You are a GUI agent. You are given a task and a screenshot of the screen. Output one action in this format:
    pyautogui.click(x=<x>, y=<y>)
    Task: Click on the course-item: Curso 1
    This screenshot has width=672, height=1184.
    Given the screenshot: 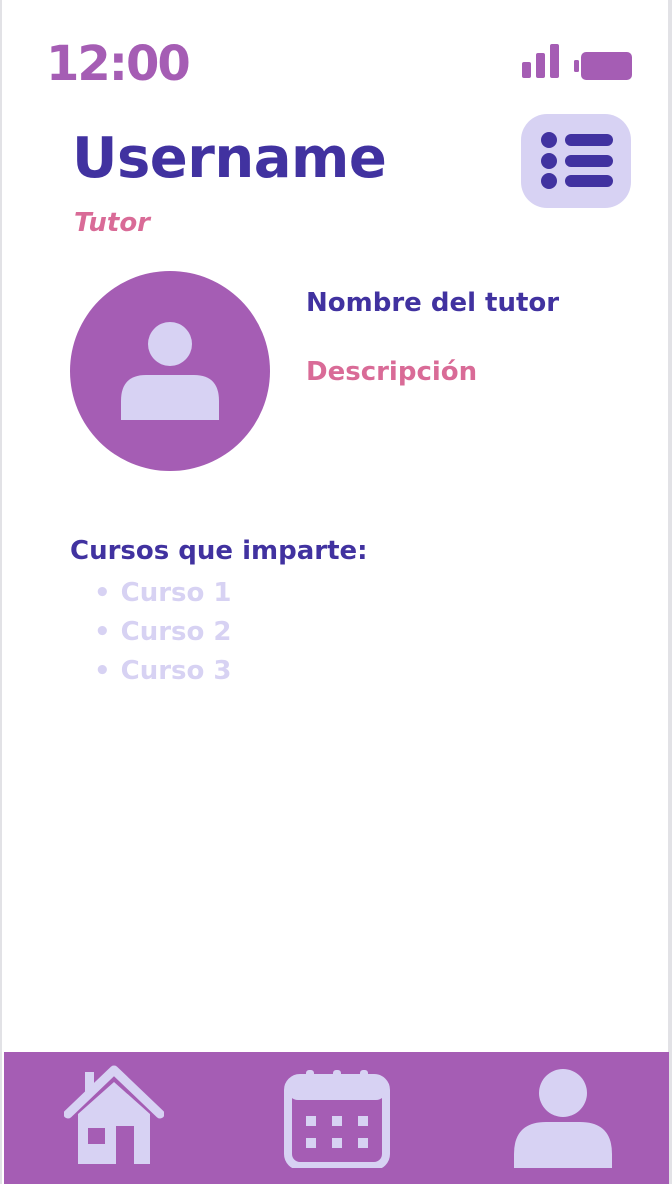 What is the action you would take?
    pyautogui.click(x=163, y=595)
    